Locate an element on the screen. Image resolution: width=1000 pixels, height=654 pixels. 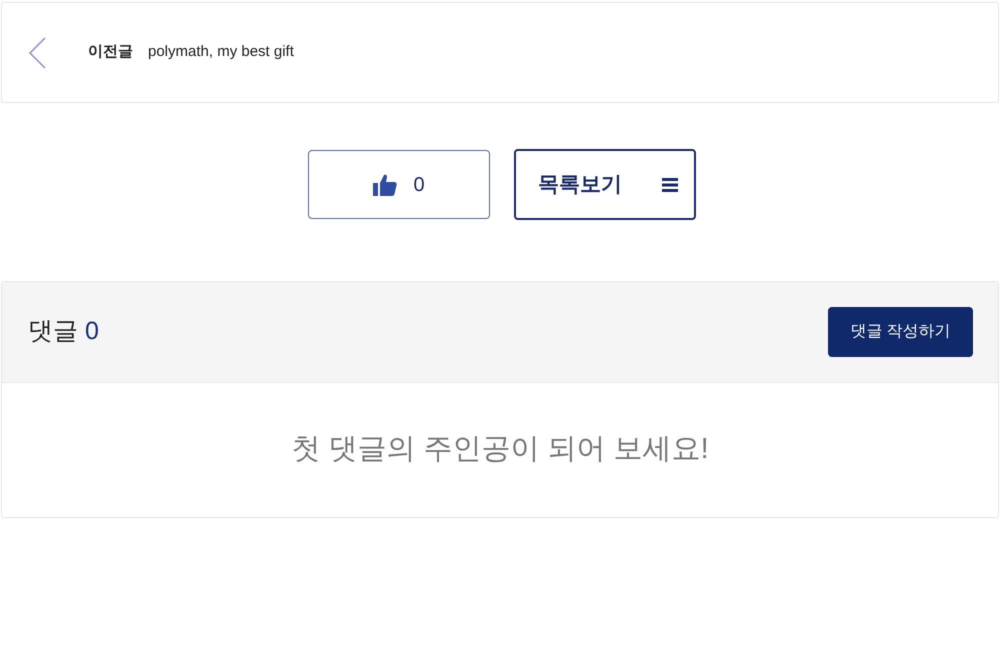
previous-post-label: 이전글 is located at coordinates (110, 52).